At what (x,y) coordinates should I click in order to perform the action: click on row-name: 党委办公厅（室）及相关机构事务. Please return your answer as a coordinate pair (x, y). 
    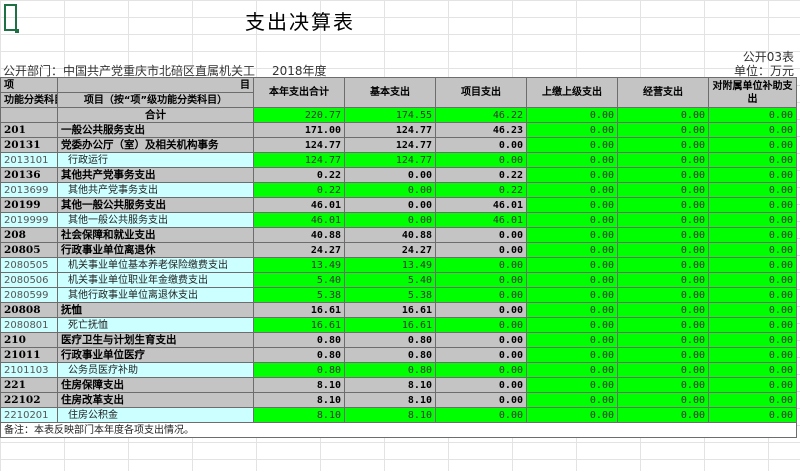
    Looking at the image, I should click on (155, 145).